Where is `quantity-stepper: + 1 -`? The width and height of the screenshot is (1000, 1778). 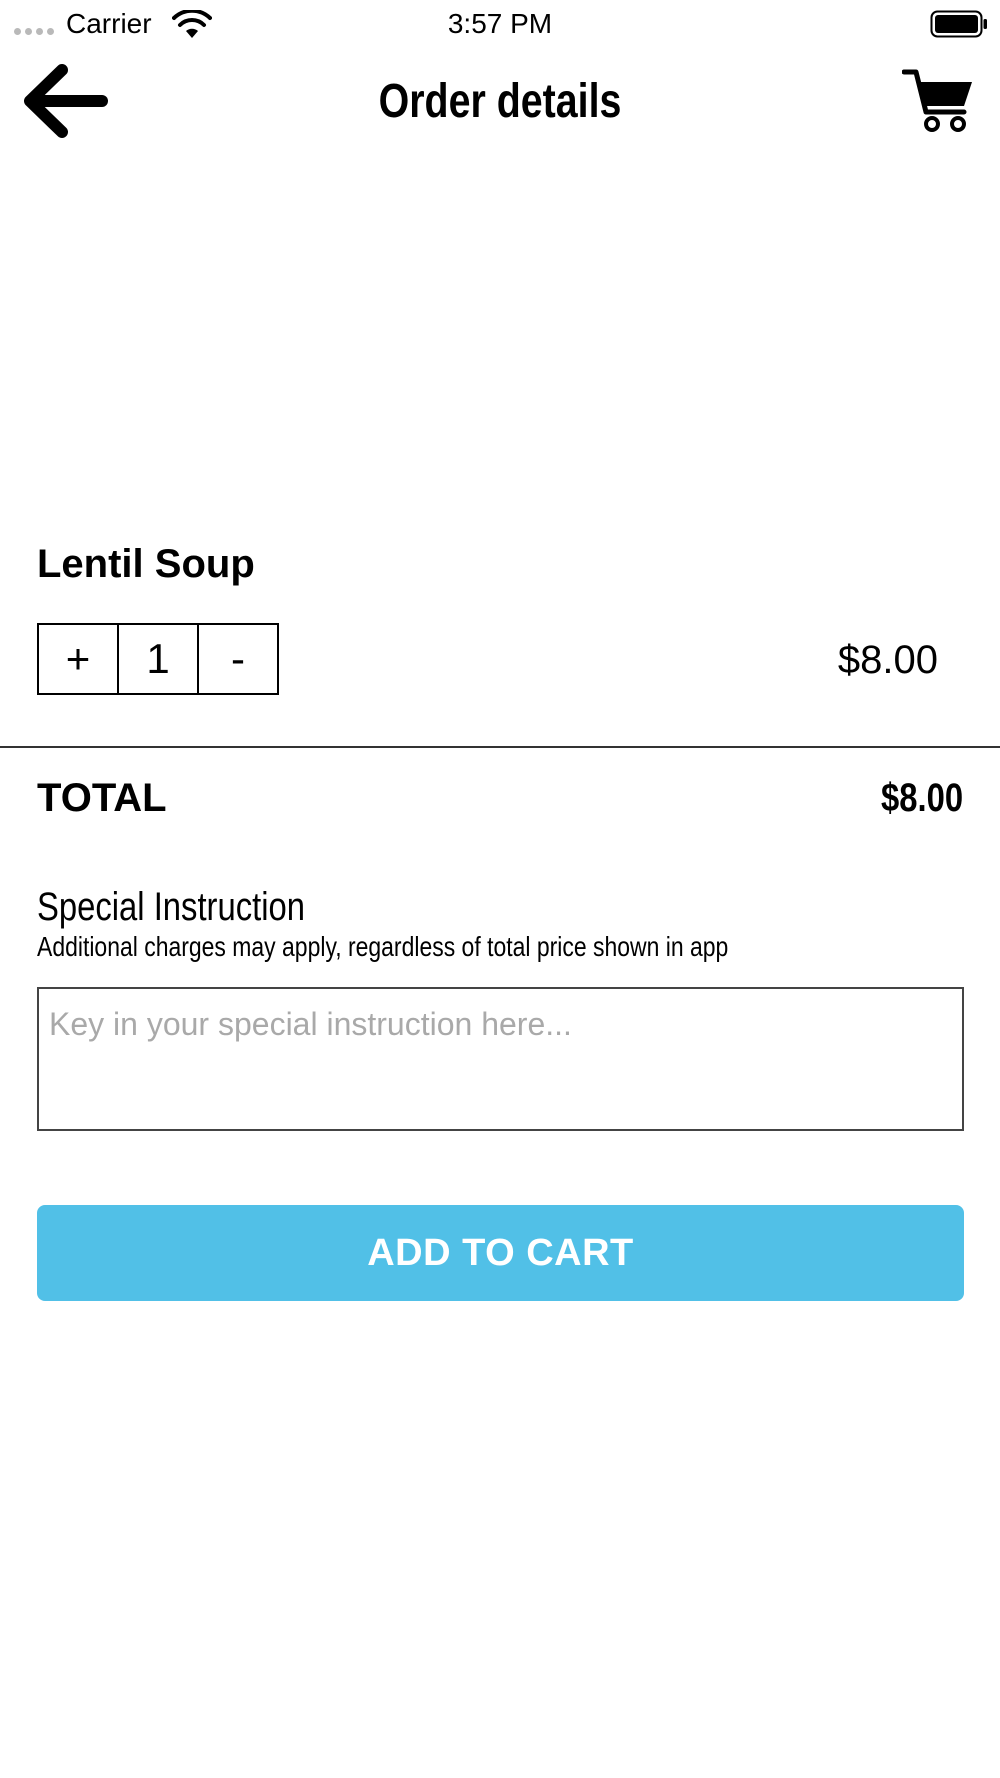
quantity-stepper: + 1 - is located at coordinates (158, 659).